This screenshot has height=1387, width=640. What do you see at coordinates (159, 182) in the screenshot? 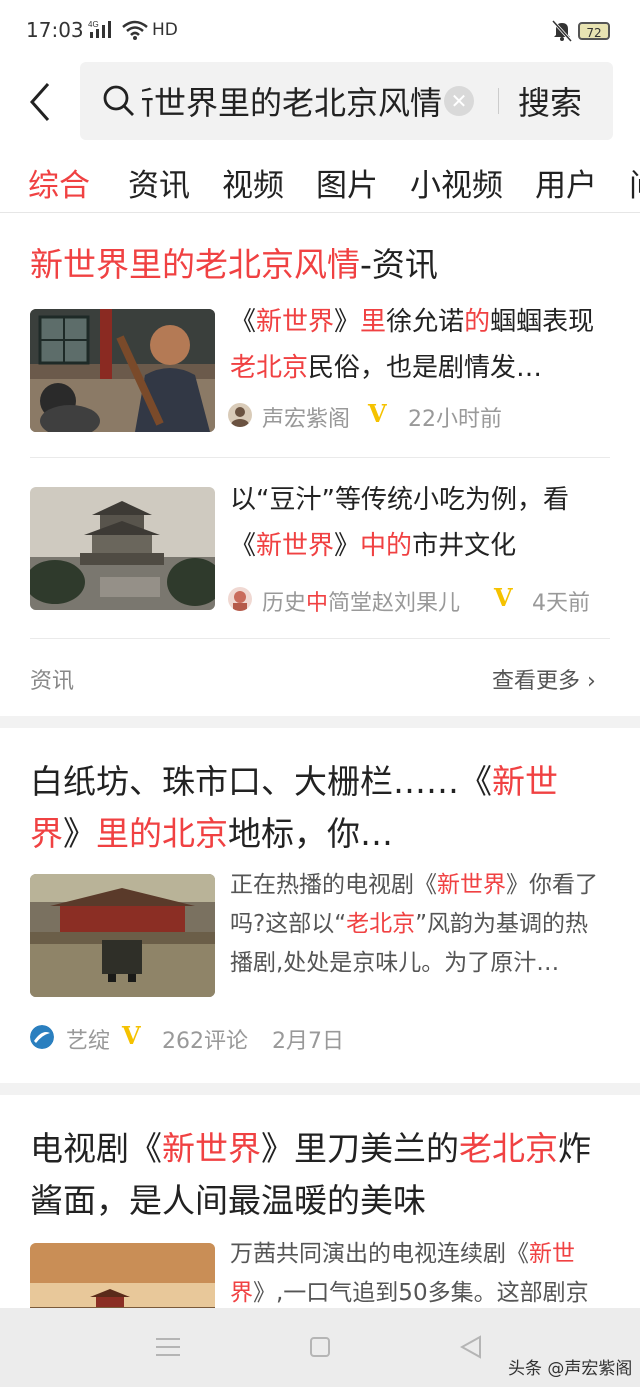
I see `tab-news: 资讯` at bounding box center [159, 182].